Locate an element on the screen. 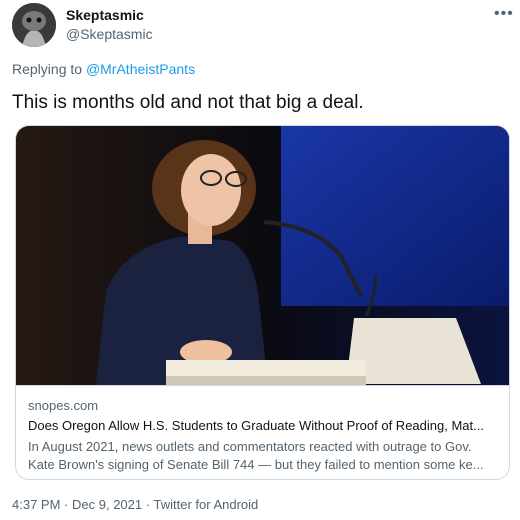 This screenshot has width=520, height=520. author-display-name: Skeptasmic is located at coordinates (105, 15).